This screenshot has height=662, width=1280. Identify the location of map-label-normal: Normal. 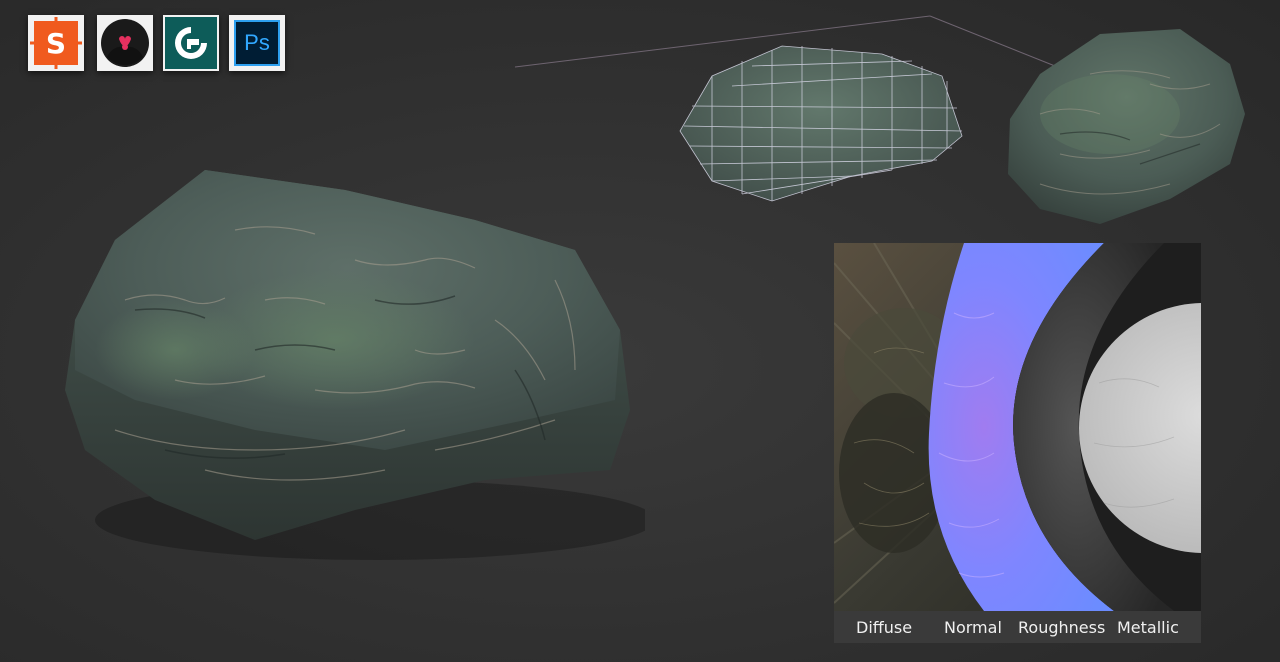
(973, 627).